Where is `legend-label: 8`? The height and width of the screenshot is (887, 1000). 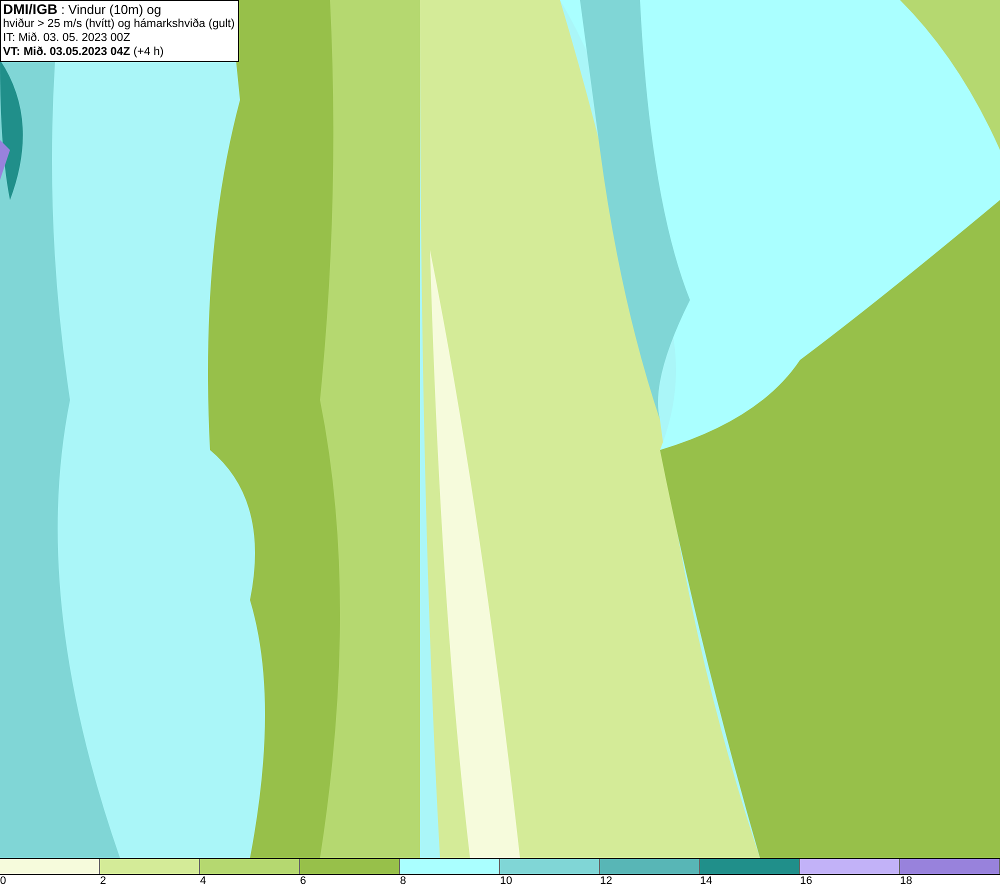
legend-label: 8 is located at coordinates (403, 881).